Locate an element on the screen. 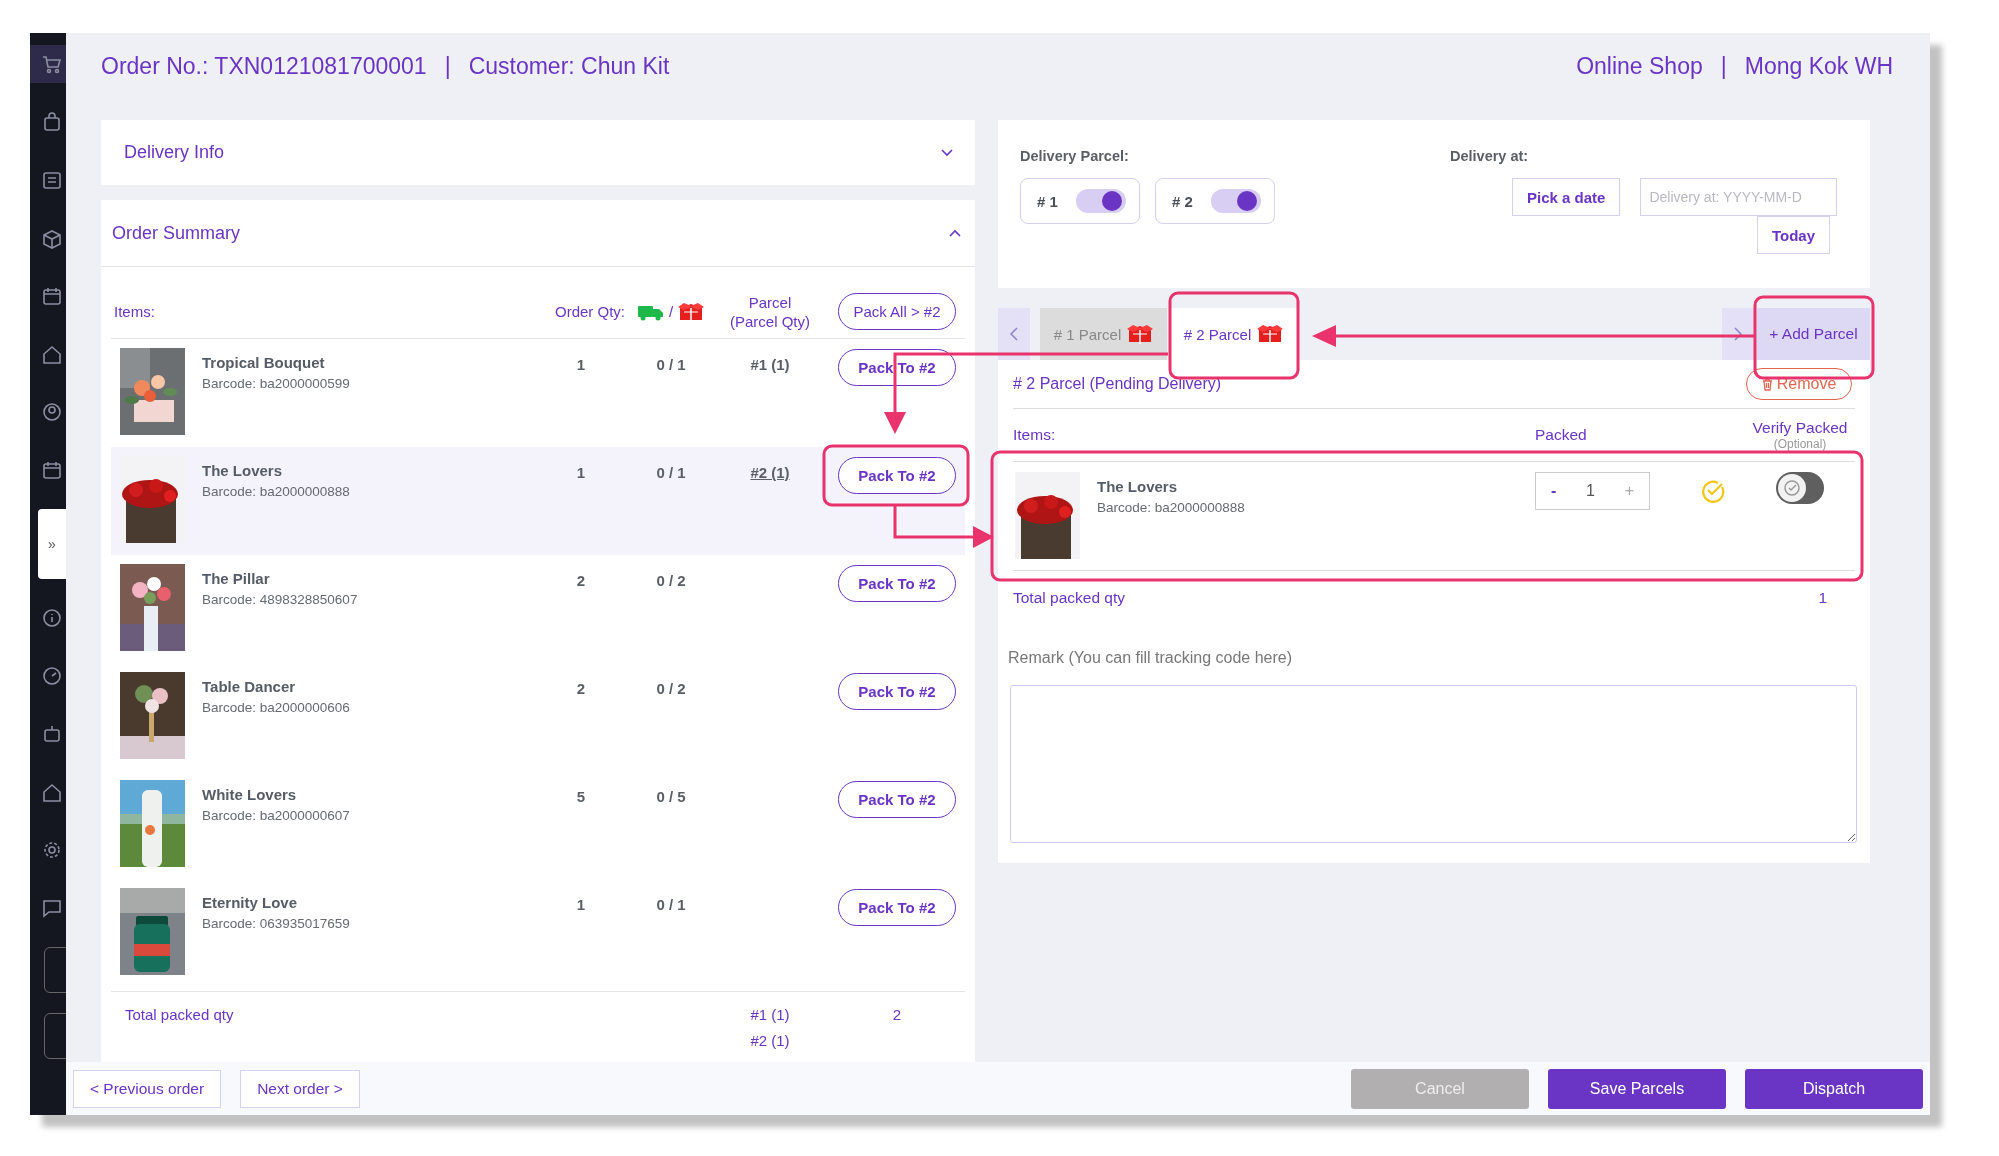 This screenshot has height=1156, width=1999. parcel-toggle: # 2 is located at coordinates (1215, 201).